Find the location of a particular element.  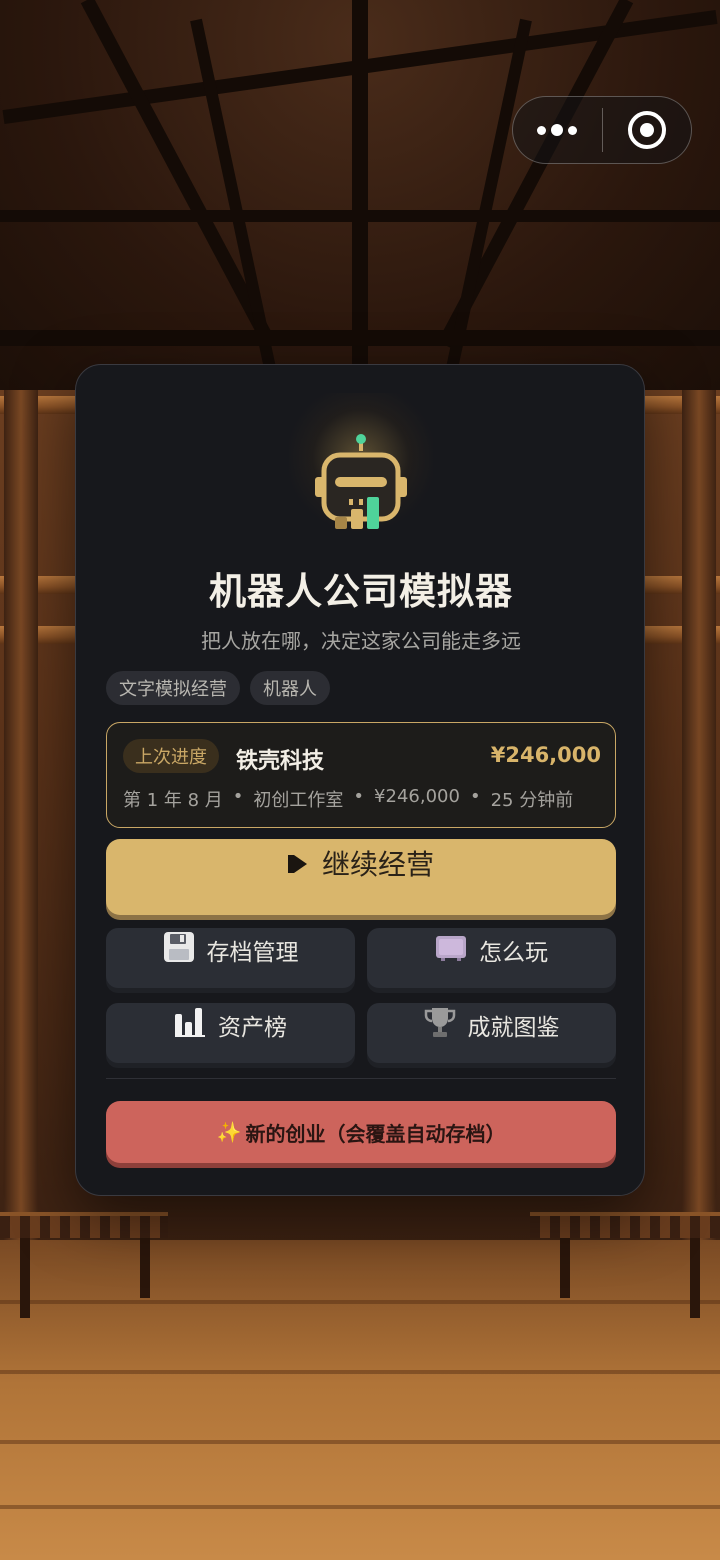

save-manage-button: 存档管理 is located at coordinates (230, 958).